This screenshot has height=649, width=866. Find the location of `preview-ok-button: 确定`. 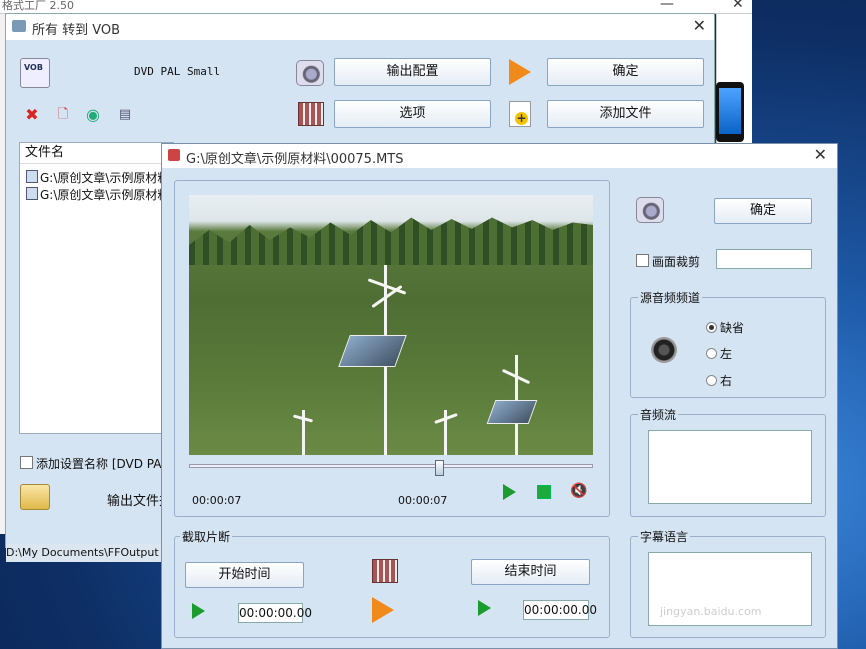

preview-ok-button: 确定 is located at coordinates (763, 211).